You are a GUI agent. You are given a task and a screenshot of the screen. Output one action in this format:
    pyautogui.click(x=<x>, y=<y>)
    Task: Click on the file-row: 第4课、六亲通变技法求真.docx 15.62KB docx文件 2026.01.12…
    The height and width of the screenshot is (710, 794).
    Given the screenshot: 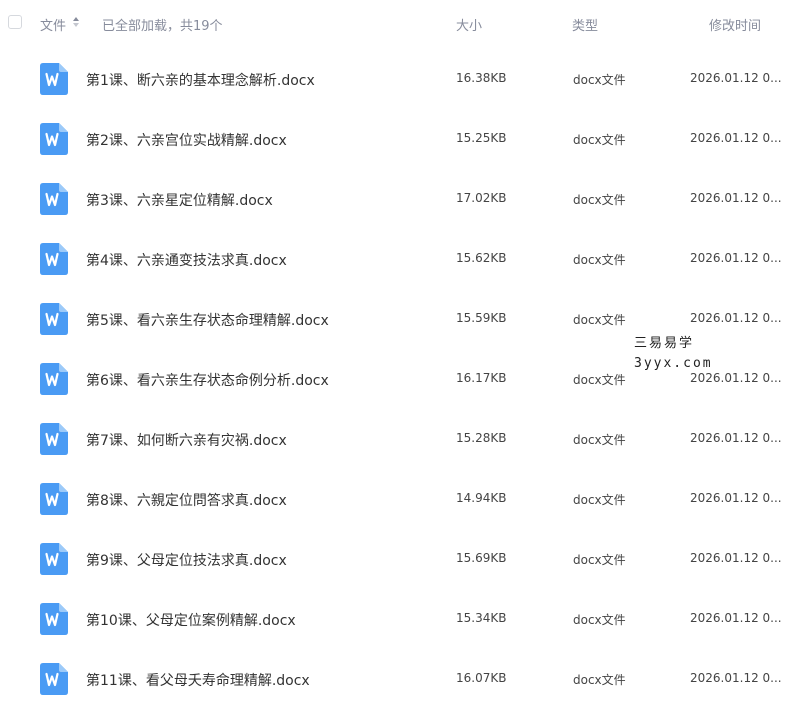 What is the action you would take?
    pyautogui.click(x=397, y=260)
    